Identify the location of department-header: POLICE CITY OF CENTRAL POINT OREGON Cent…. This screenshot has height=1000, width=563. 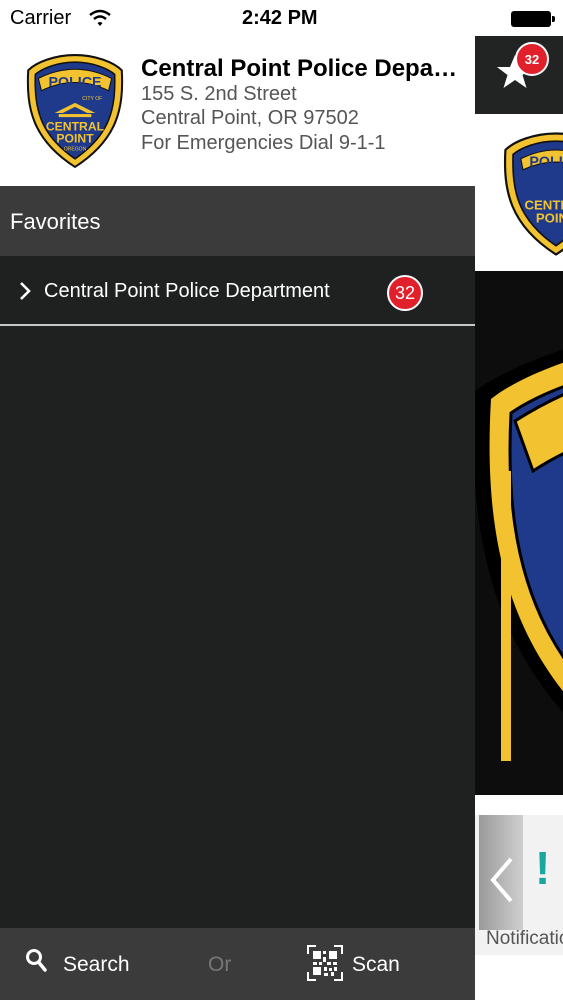
(237, 111).